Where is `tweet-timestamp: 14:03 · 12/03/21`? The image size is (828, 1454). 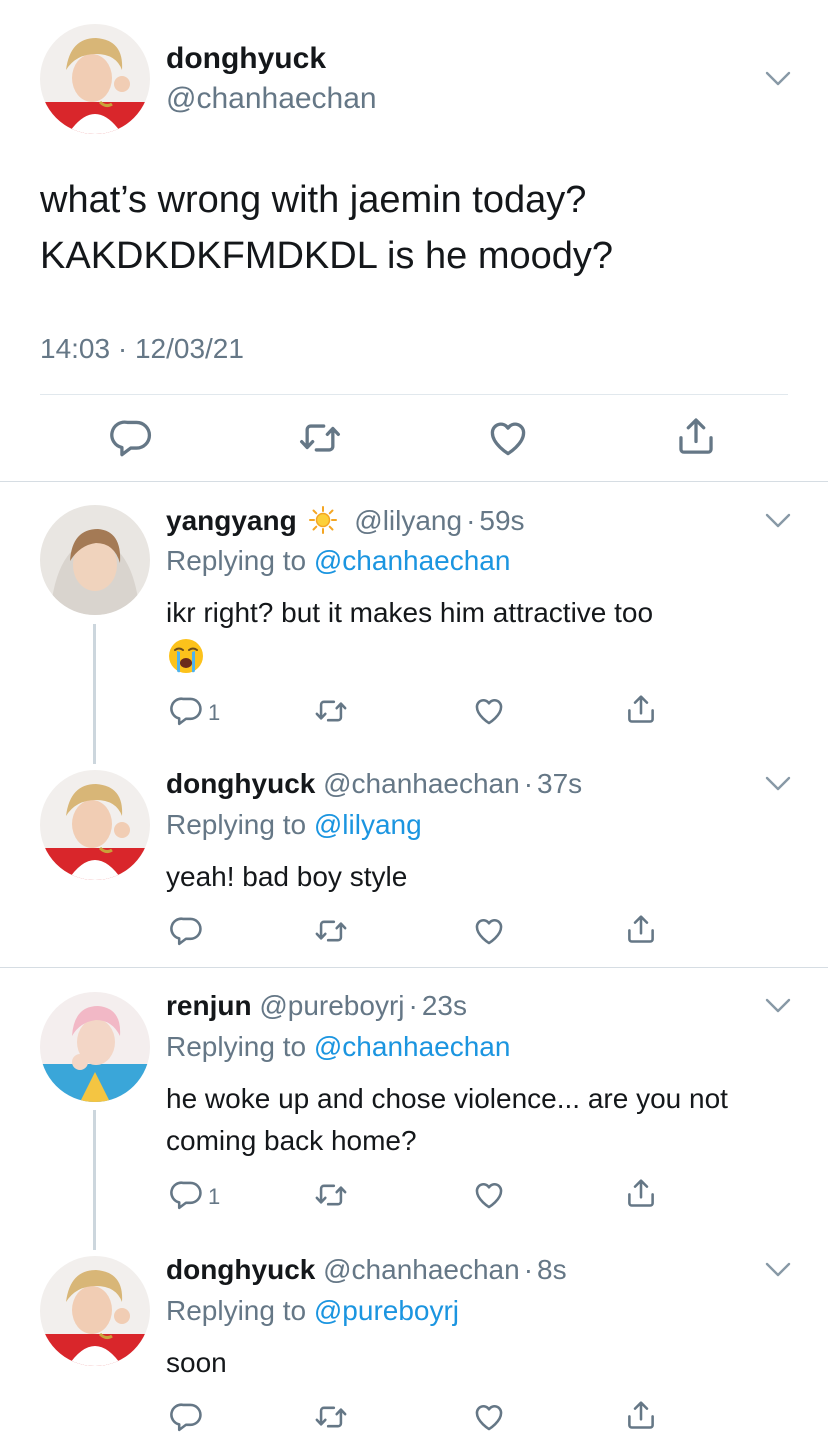 tweet-timestamp: 14:03 · 12/03/21 is located at coordinates (142, 349).